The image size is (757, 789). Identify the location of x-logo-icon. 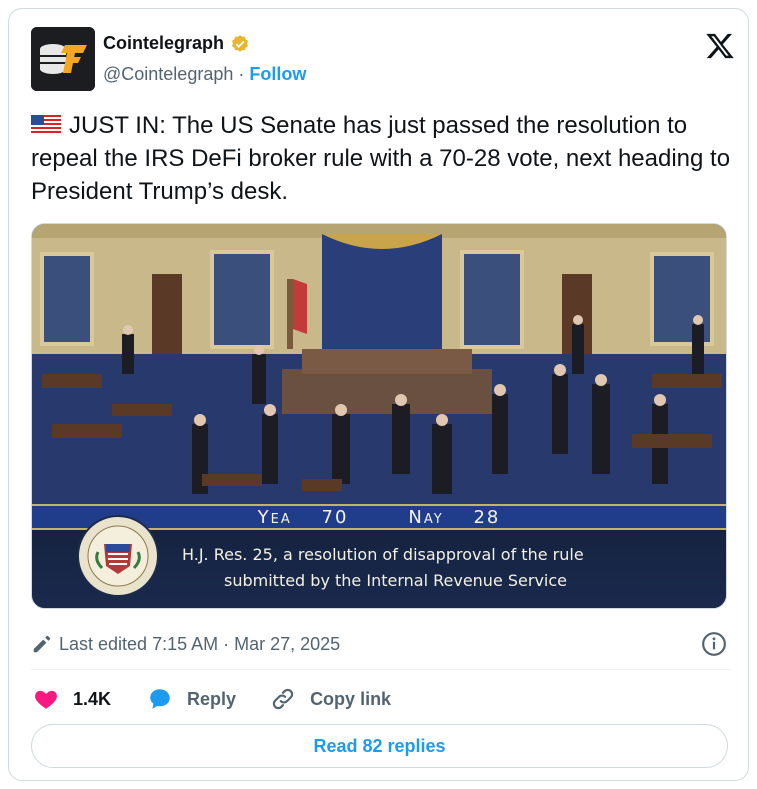
(720, 46).